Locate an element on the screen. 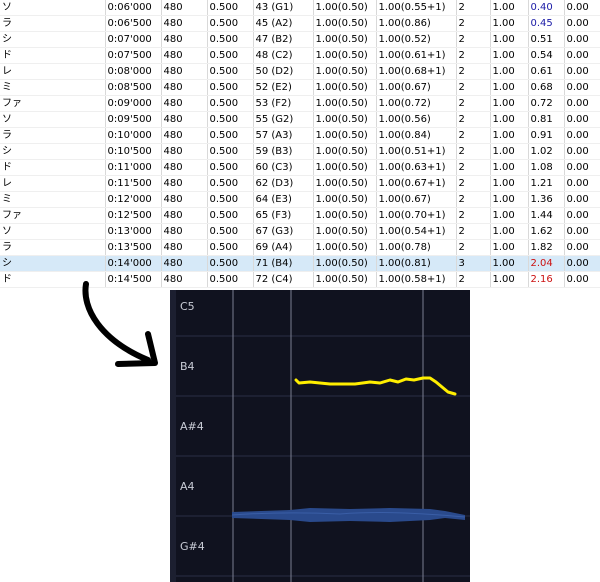  cell-time: 0:06'000 is located at coordinates (133, 8).